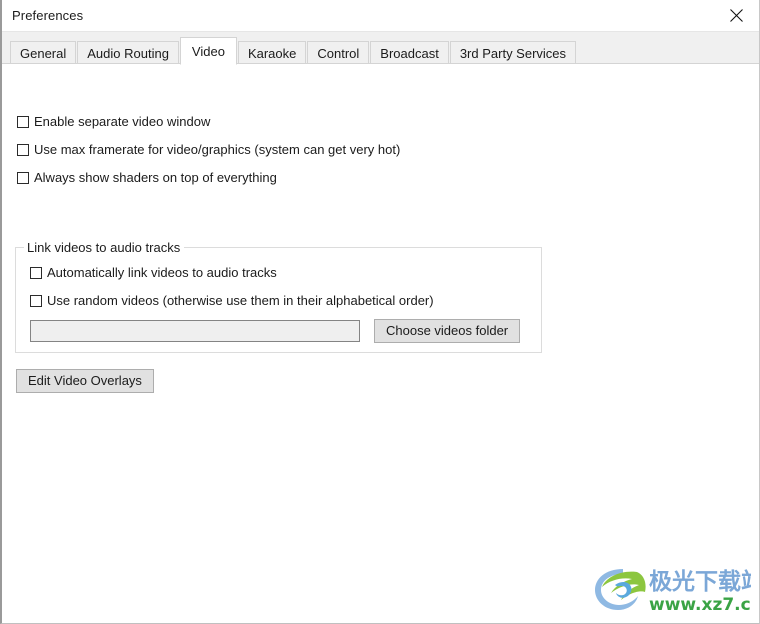 The height and width of the screenshot is (624, 760). What do you see at coordinates (338, 53) in the screenshot?
I see `tab-control: Control` at bounding box center [338, 53].